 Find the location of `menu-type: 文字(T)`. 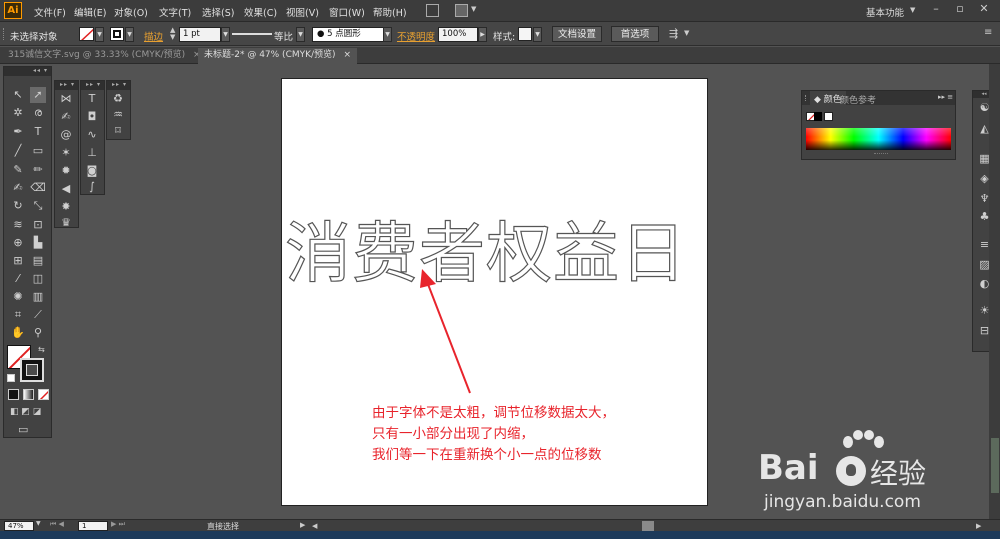

menu-type: 文字(T) is located at coordinates (175, 12).